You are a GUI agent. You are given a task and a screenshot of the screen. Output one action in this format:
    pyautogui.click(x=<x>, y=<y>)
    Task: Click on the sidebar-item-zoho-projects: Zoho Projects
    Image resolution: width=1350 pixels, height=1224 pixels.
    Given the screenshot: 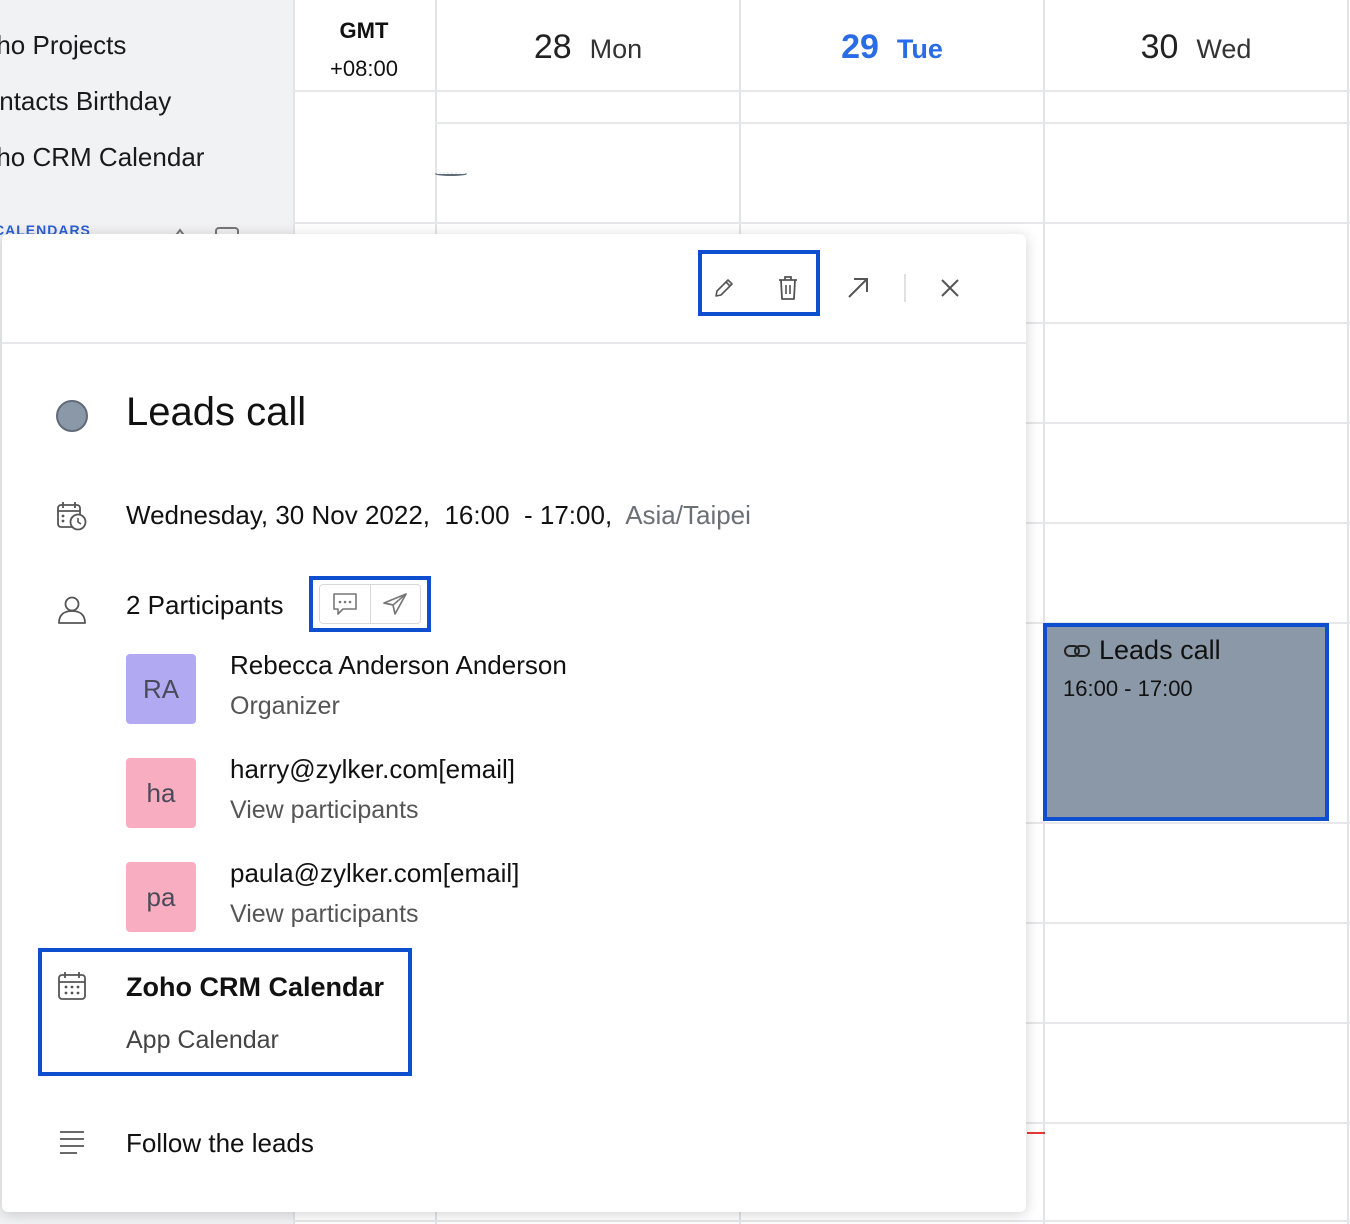 What is the action you would take?
    pyautogui.click(x=63, y=45)
    